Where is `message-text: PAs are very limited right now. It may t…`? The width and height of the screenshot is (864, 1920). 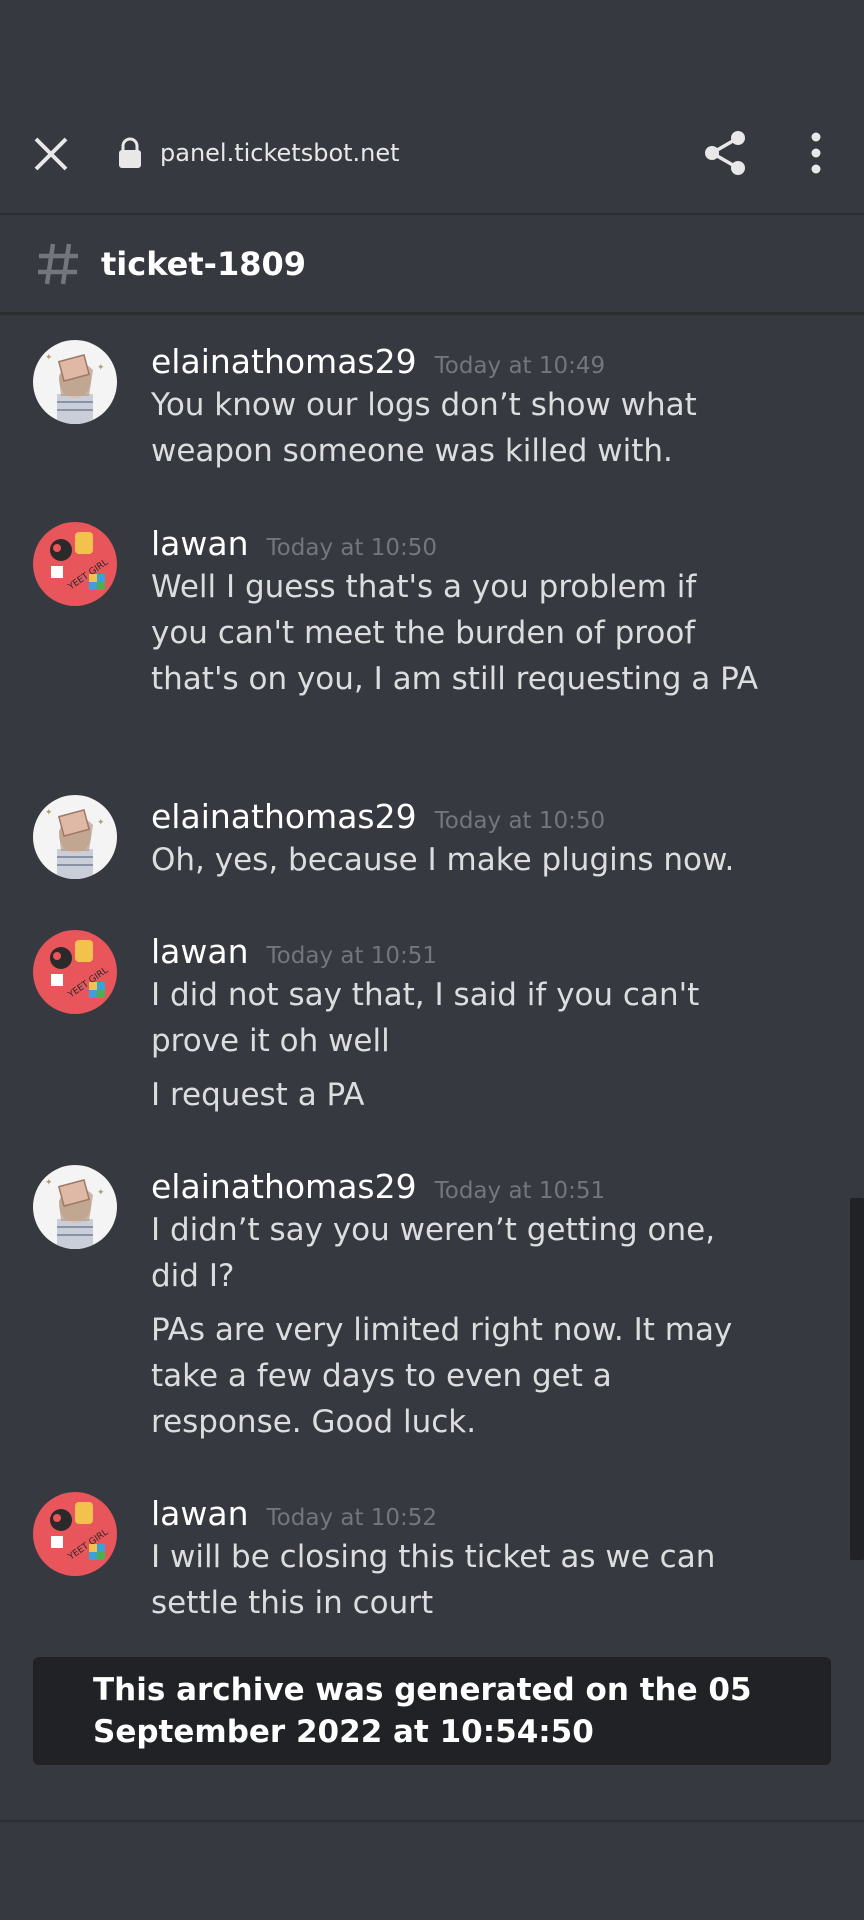 message-text: PAs are very limited right now. It may t… is located at coordinates (442, 1376).